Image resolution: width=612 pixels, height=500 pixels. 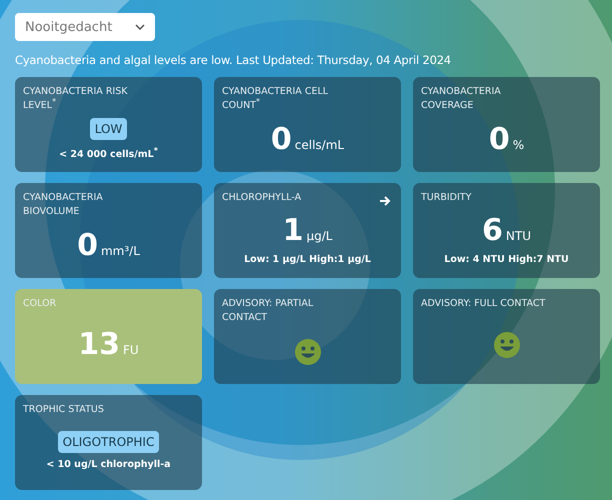 What do you see at coordinates (307, 259) in the screenshot?
I see `range-note: Low: 1 µg/L High:1 µg/L` at bounding box center [307, 259].